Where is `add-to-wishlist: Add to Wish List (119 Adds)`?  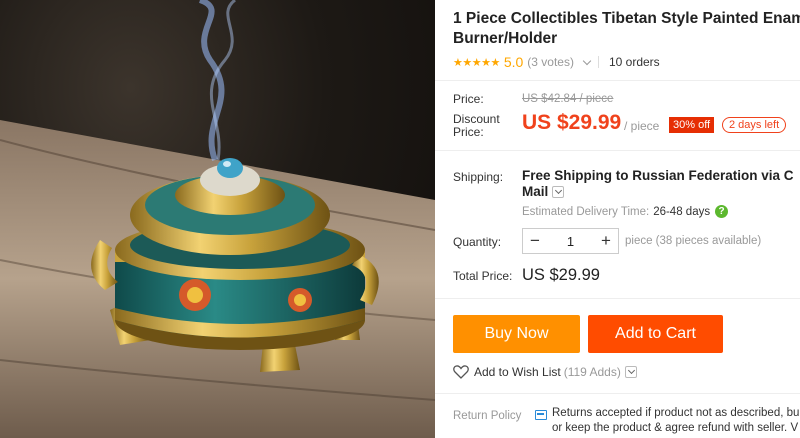
add-to-wishlist: Add to Wish List (119 Adds) is located at coordinates (545, 372).